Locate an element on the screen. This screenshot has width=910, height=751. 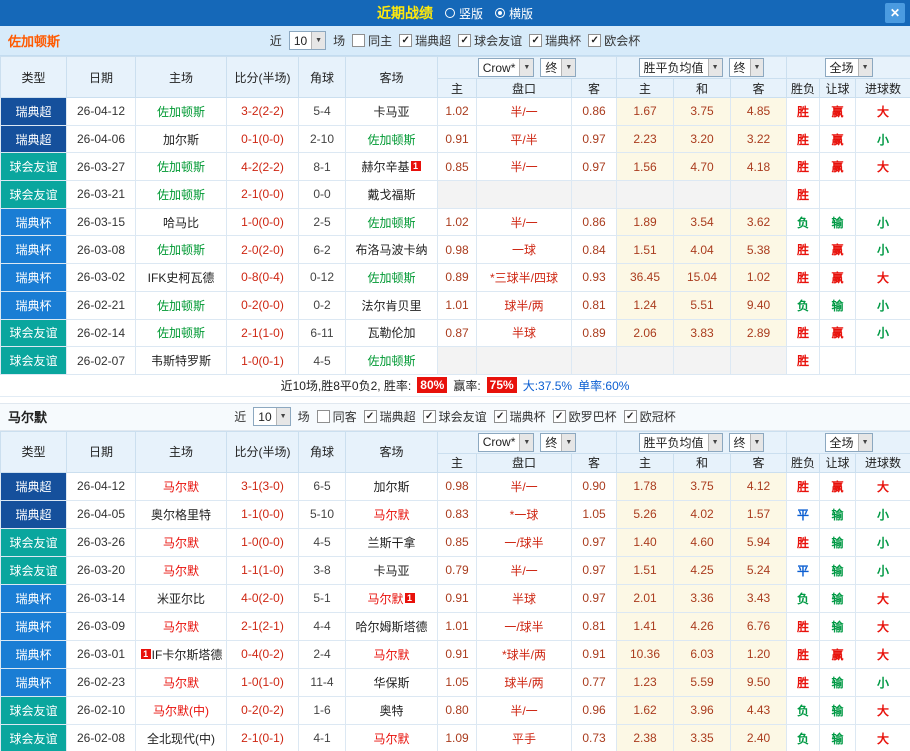
checkbox-icon: ✓ is located at coordinates (536, 40).